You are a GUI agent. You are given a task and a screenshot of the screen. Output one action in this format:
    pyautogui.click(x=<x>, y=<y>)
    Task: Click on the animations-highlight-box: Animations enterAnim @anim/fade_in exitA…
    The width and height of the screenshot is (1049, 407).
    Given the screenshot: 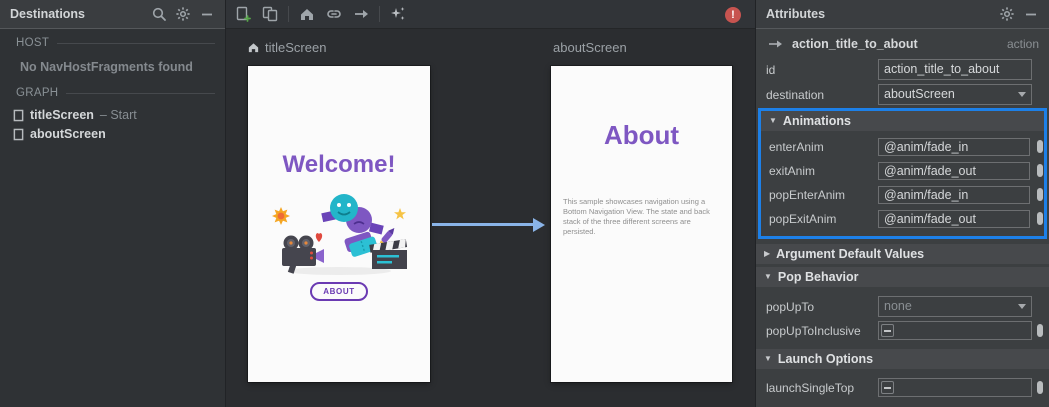 What is the action you would take?
    pyautogui.click(x=902, y=173)
    